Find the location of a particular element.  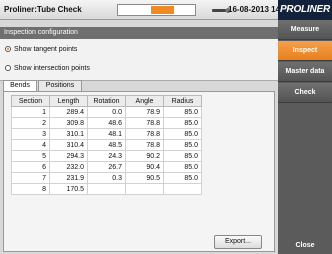

table-row: 2 309.8 48.6 78.8 85.0 is located at coordinates (106, 123).